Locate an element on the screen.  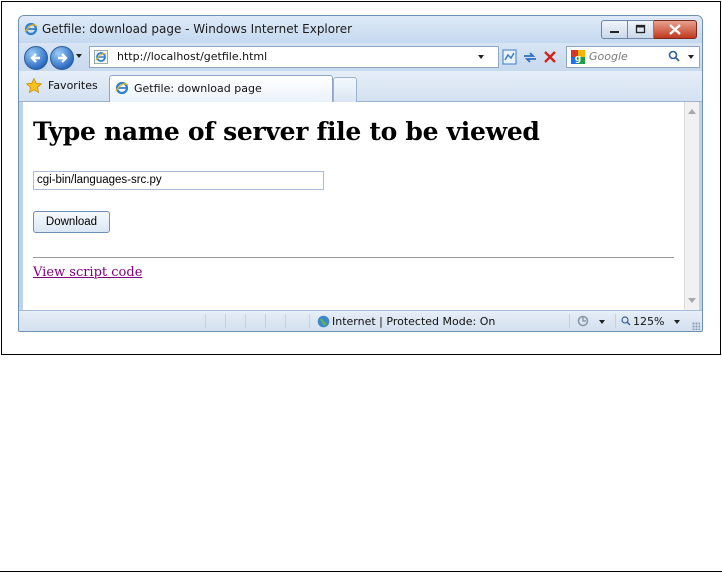
status-bar: Internet | Protected Mode: On 125% is located at coordinates (360, 320).